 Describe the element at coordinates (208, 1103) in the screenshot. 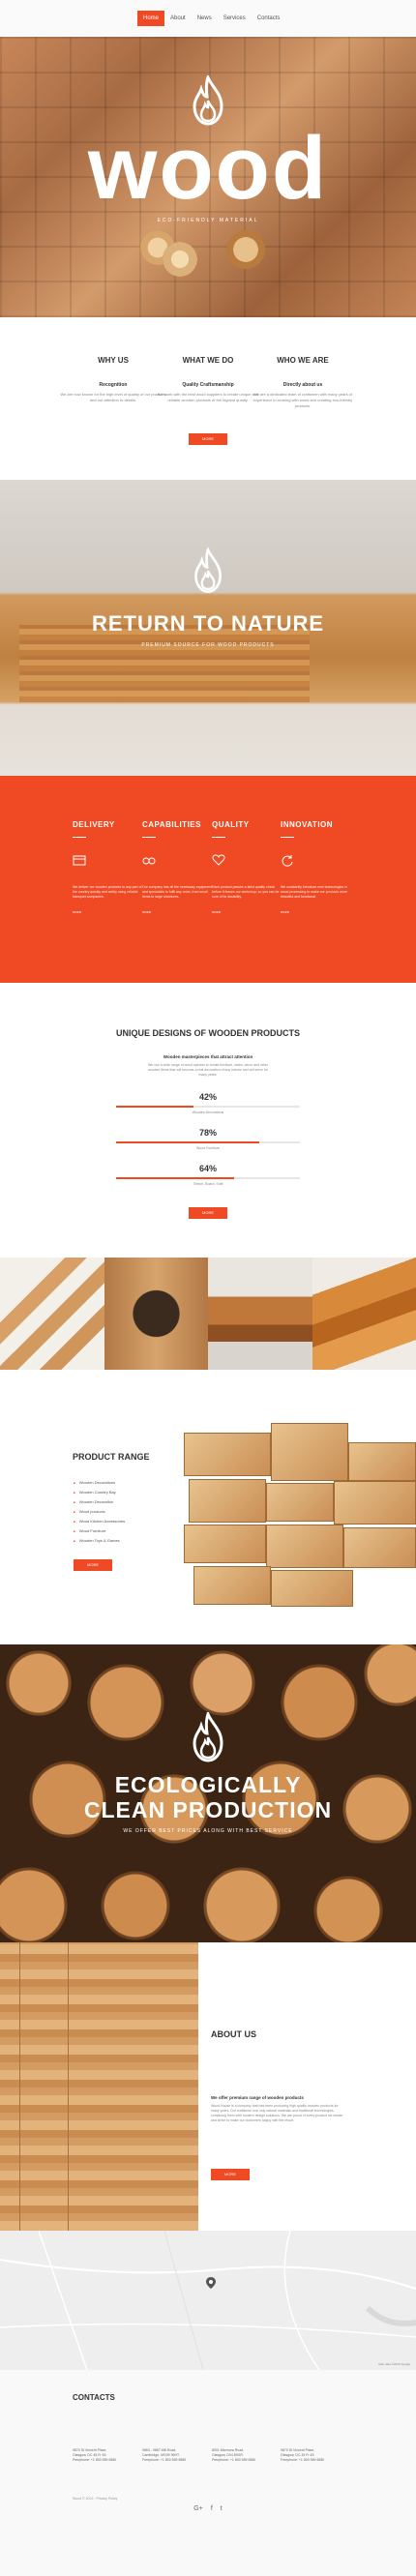

I see `progress-bar: 42% Wooden Decorations` at that location.